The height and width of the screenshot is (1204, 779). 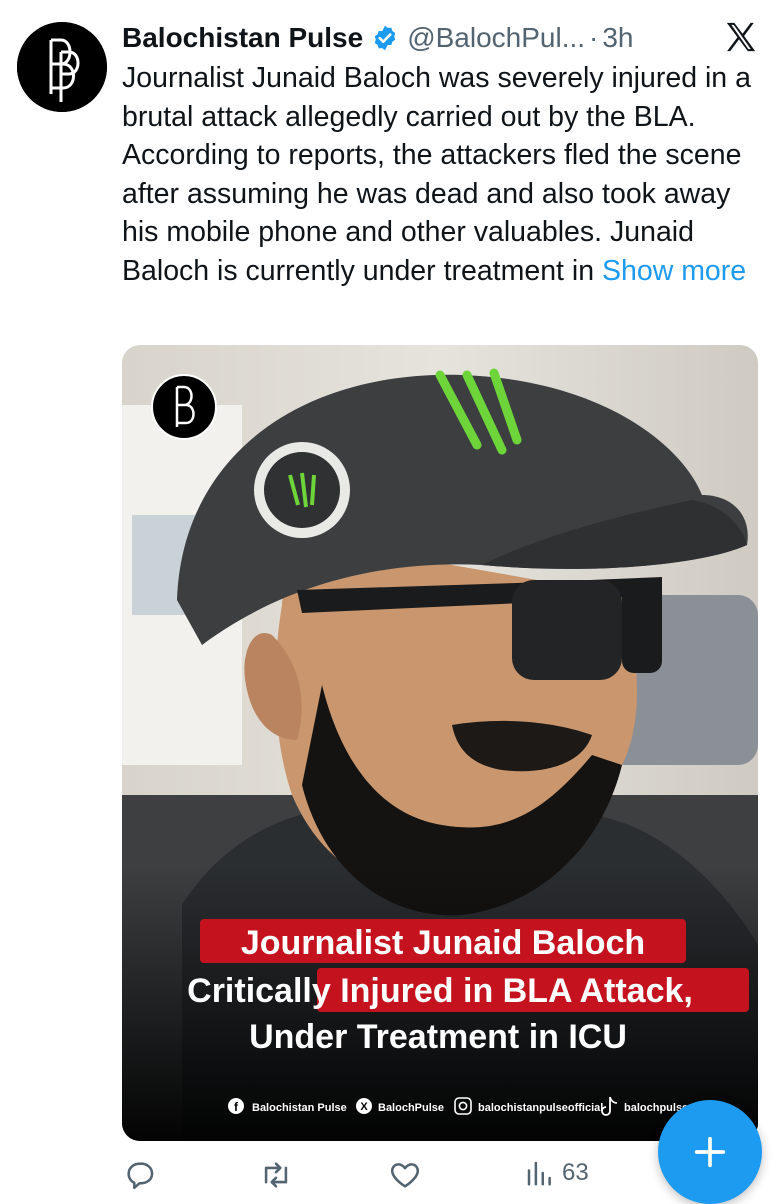 I want to click on reply-button, so click(x=140, y=1175).